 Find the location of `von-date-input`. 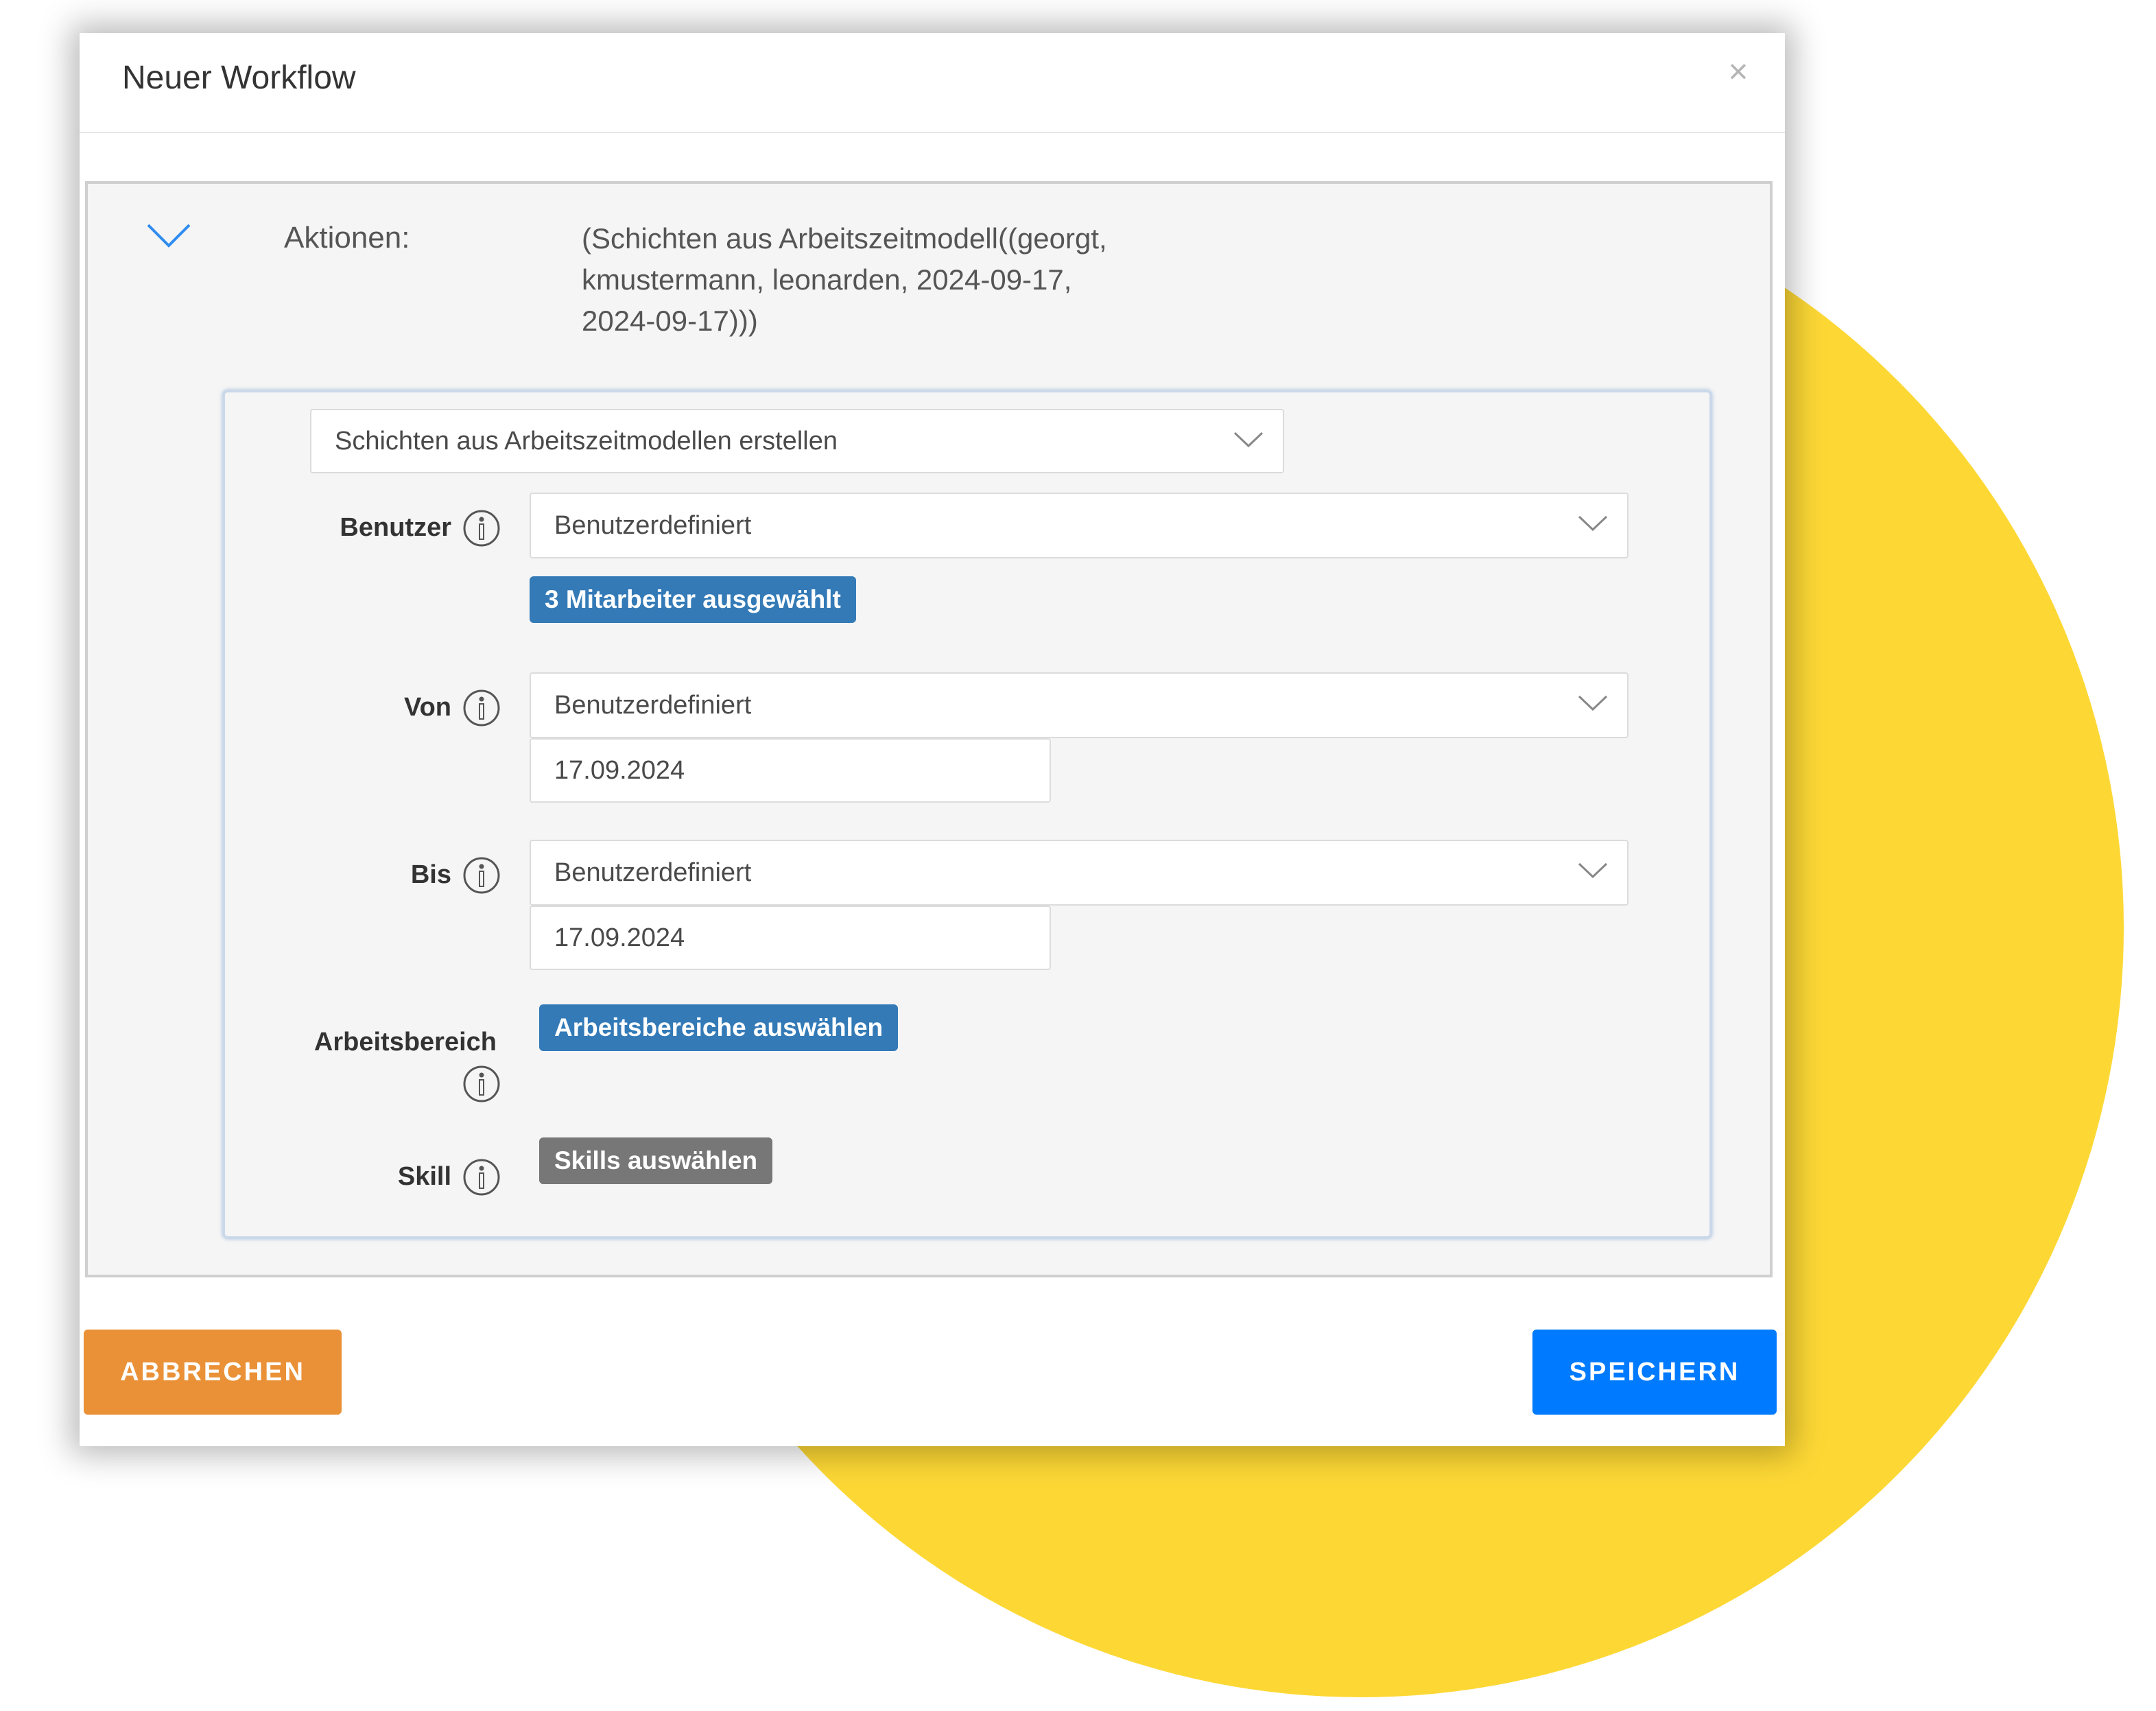

von-date-input is located at coordinates (790, 770).